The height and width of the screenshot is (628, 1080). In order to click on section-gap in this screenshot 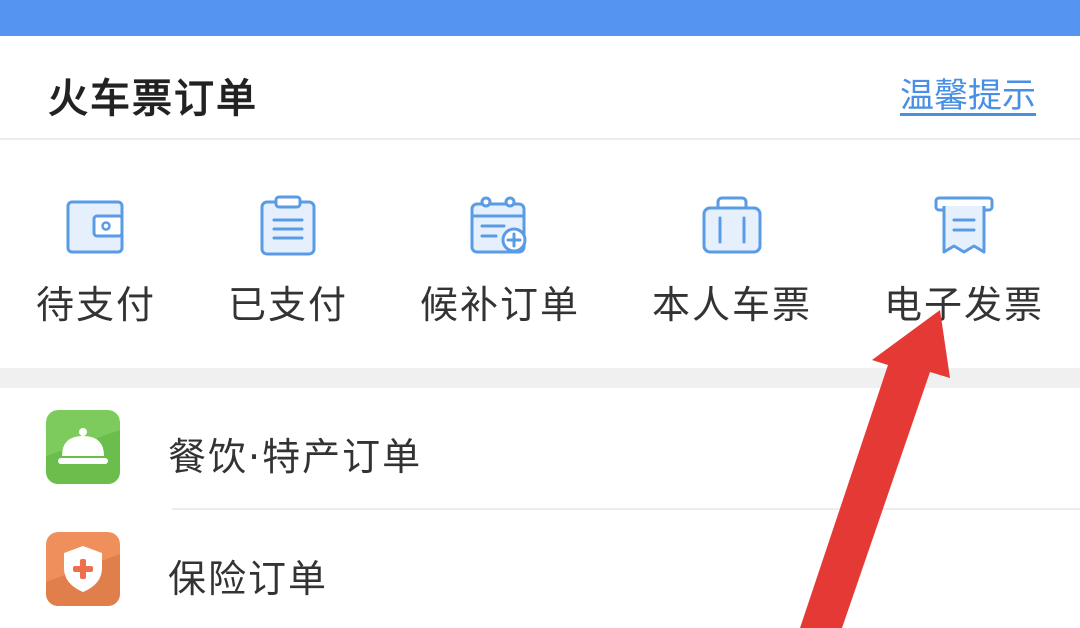, I will do `click(540, 378)`.